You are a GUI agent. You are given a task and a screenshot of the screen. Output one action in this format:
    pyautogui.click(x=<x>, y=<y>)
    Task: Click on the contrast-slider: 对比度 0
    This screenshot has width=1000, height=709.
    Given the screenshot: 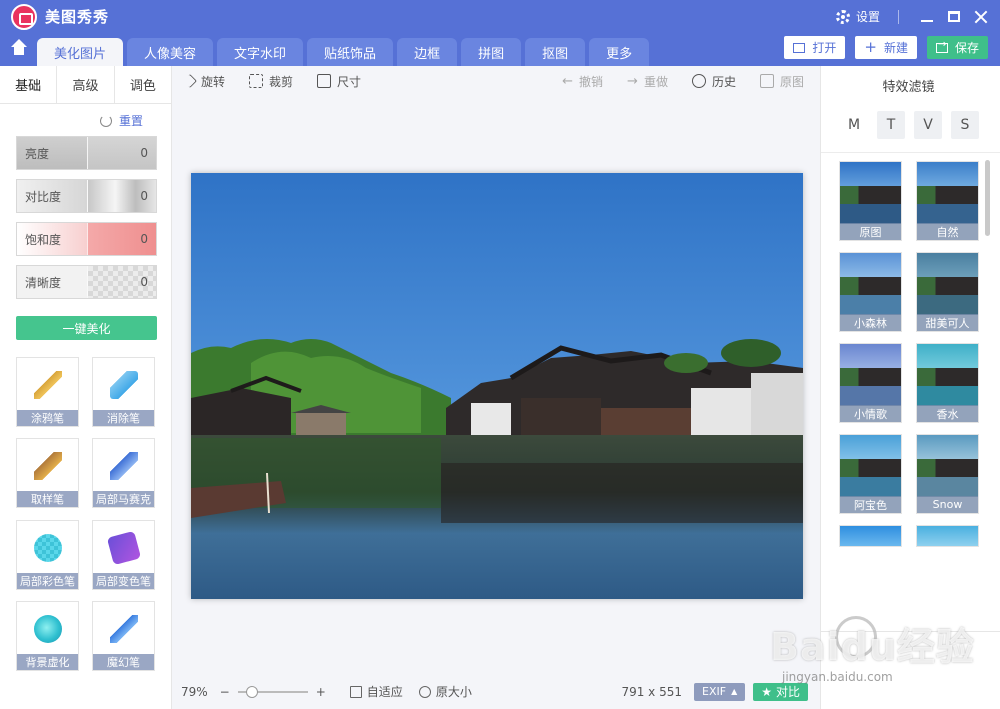 What is the action you would take?
    pyautogui.click(x=86, y=196)
    